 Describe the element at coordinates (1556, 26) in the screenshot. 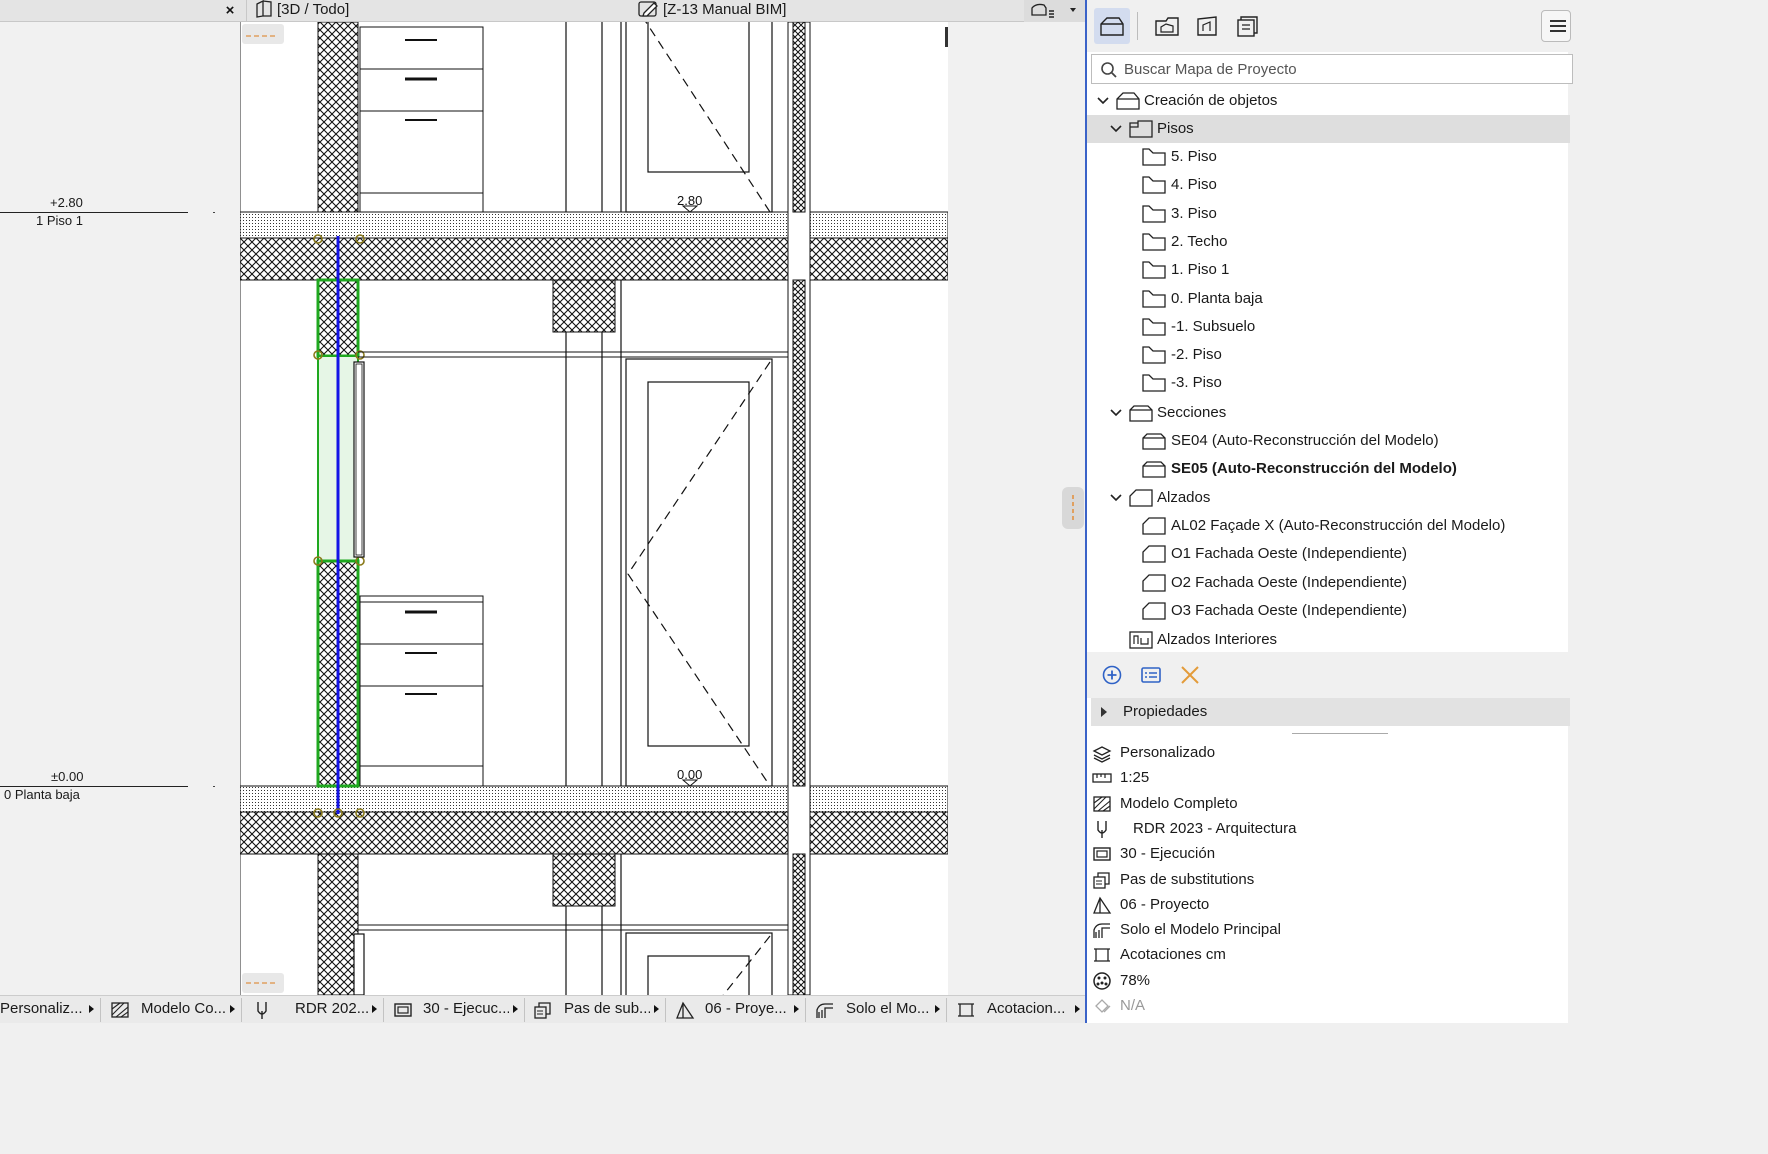

I see `navigator-menu-button` at that location.